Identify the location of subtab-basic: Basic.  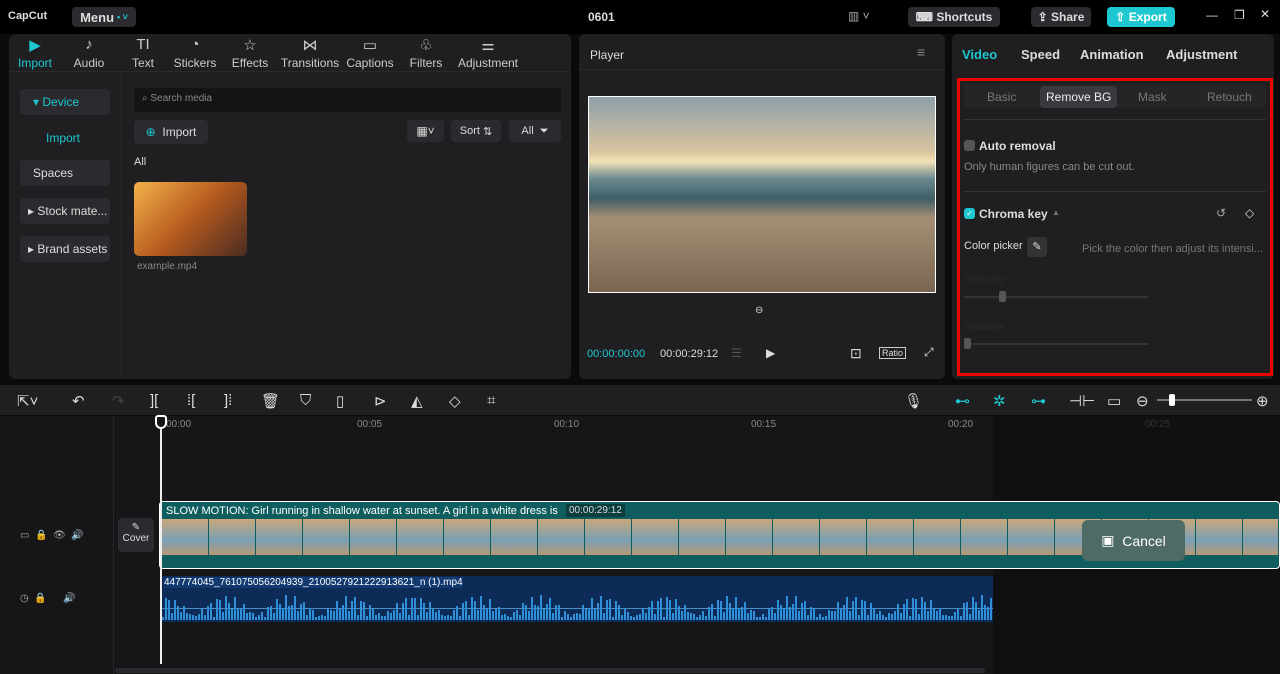
(1001, 97).